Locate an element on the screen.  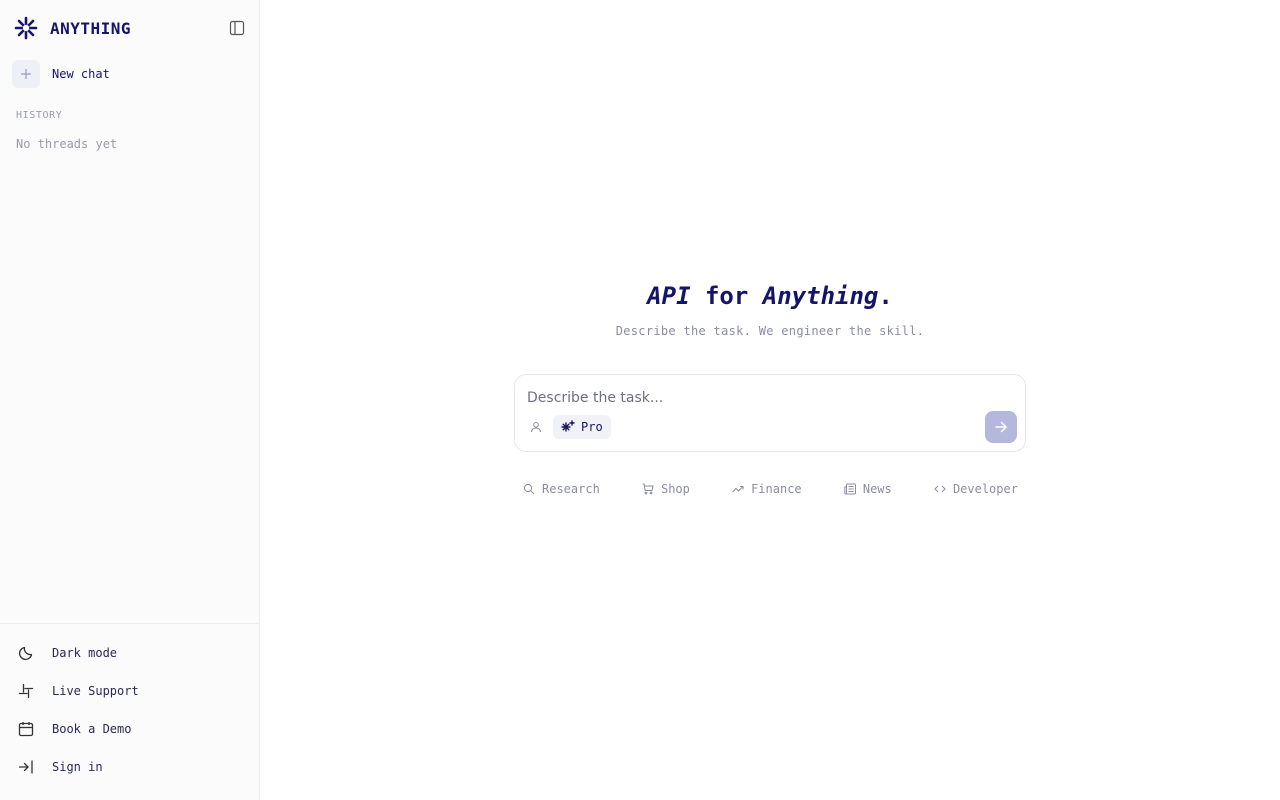
brand-header: ANYTHING is located at coordinates (129, 28).